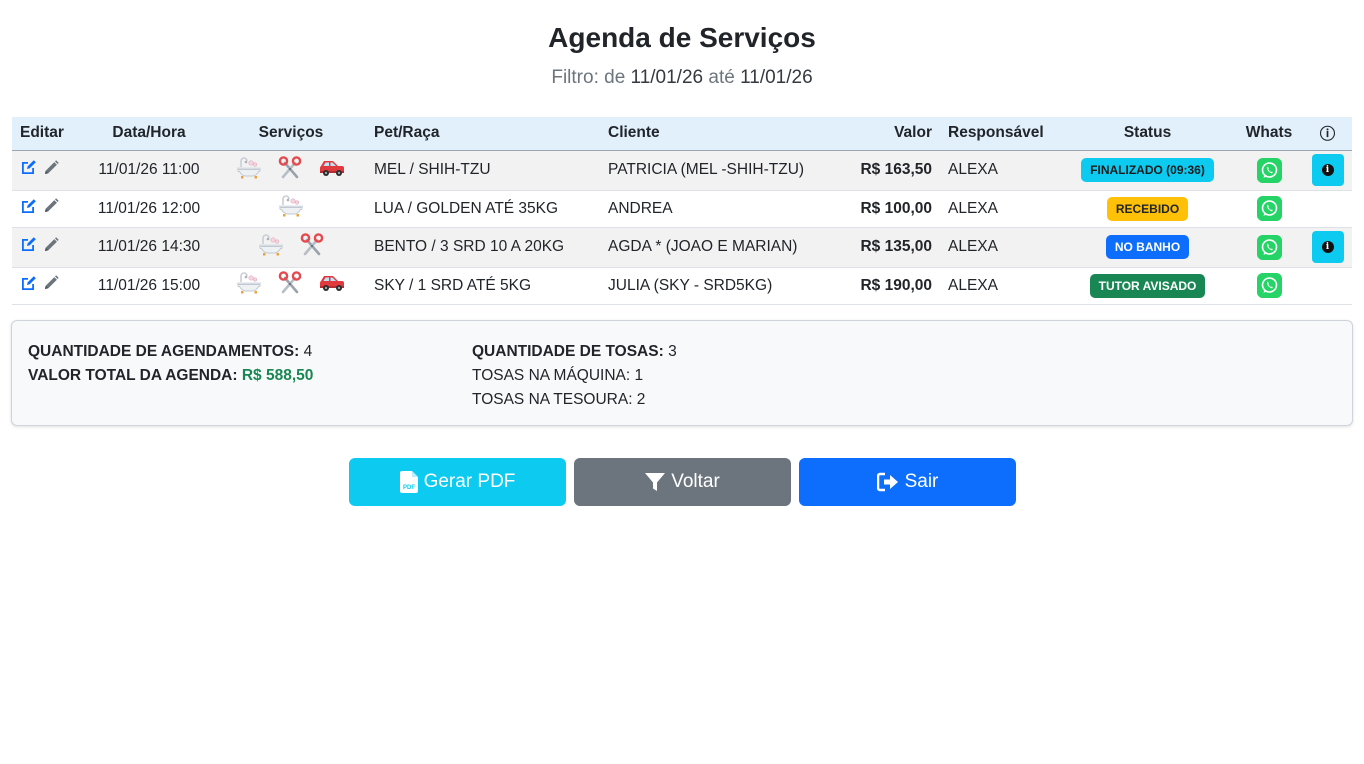 The width and height of the screenshot is (1364, 764). I want to click on back-button: Voltar, so click(682, 482).